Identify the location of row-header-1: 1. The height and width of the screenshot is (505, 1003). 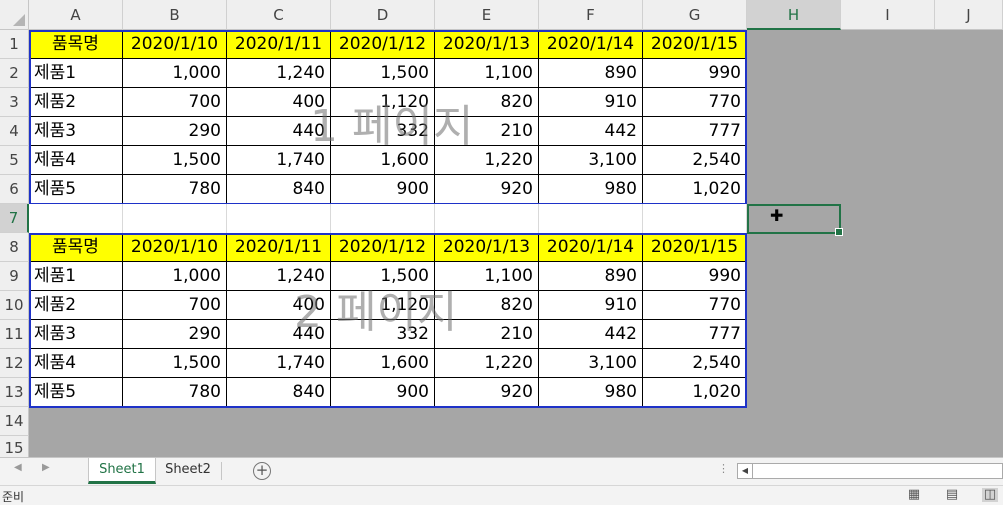
(14, 44).